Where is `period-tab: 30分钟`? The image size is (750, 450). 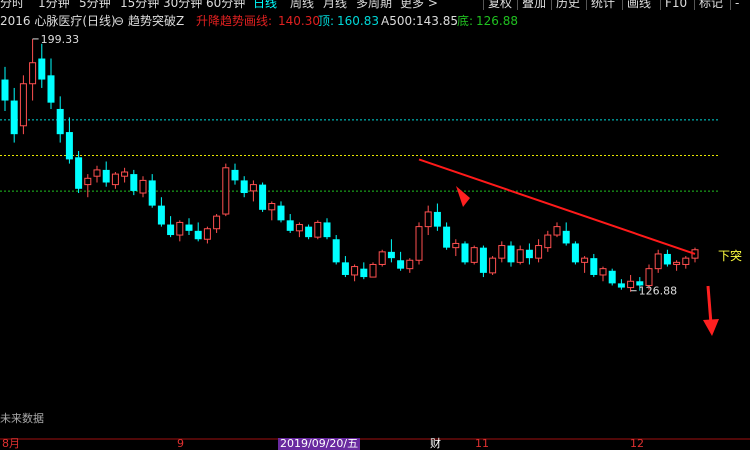
period-tab: 30分钟 is located at coordinates (182, 5).